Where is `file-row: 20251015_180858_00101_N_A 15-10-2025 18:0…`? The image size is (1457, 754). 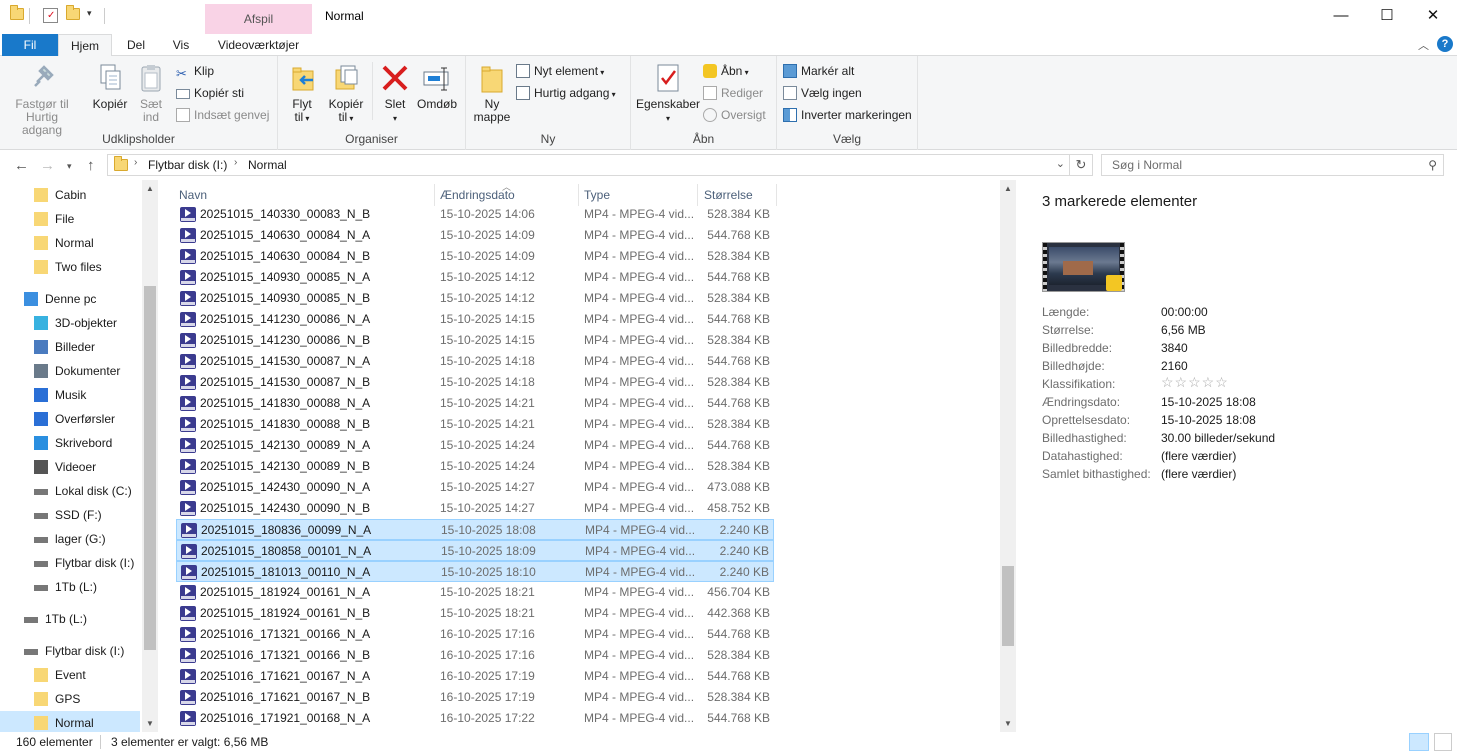
file-row: 20251015_180858_00101_N_A 15-10-2025 18:0… is located at coordinates (475, 550).